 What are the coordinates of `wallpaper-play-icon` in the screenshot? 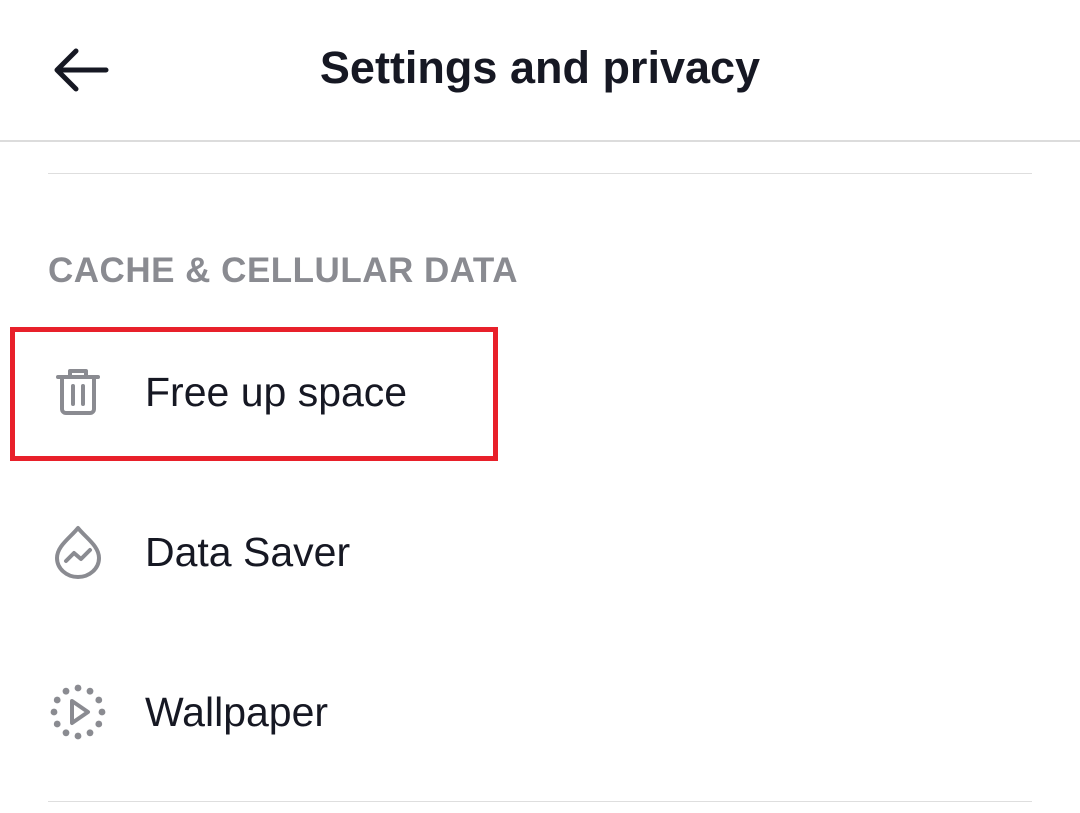 It's located at (78, 712).